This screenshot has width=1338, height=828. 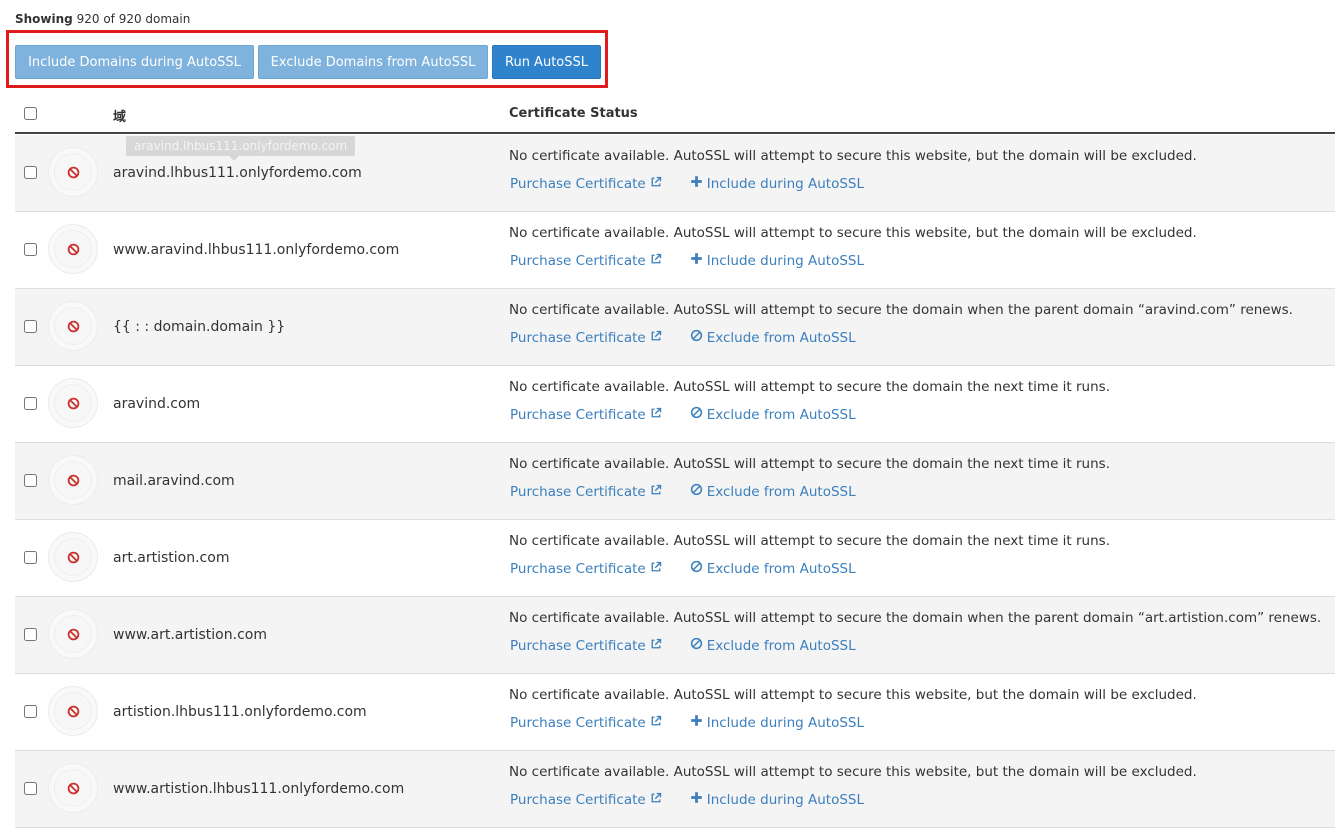 What do you see at coordinates (259, 789) in the screenshot?
I see `domain-name: www.artistion.lhbus111.onlyfordemo.com` at bounding box center [259, 789].